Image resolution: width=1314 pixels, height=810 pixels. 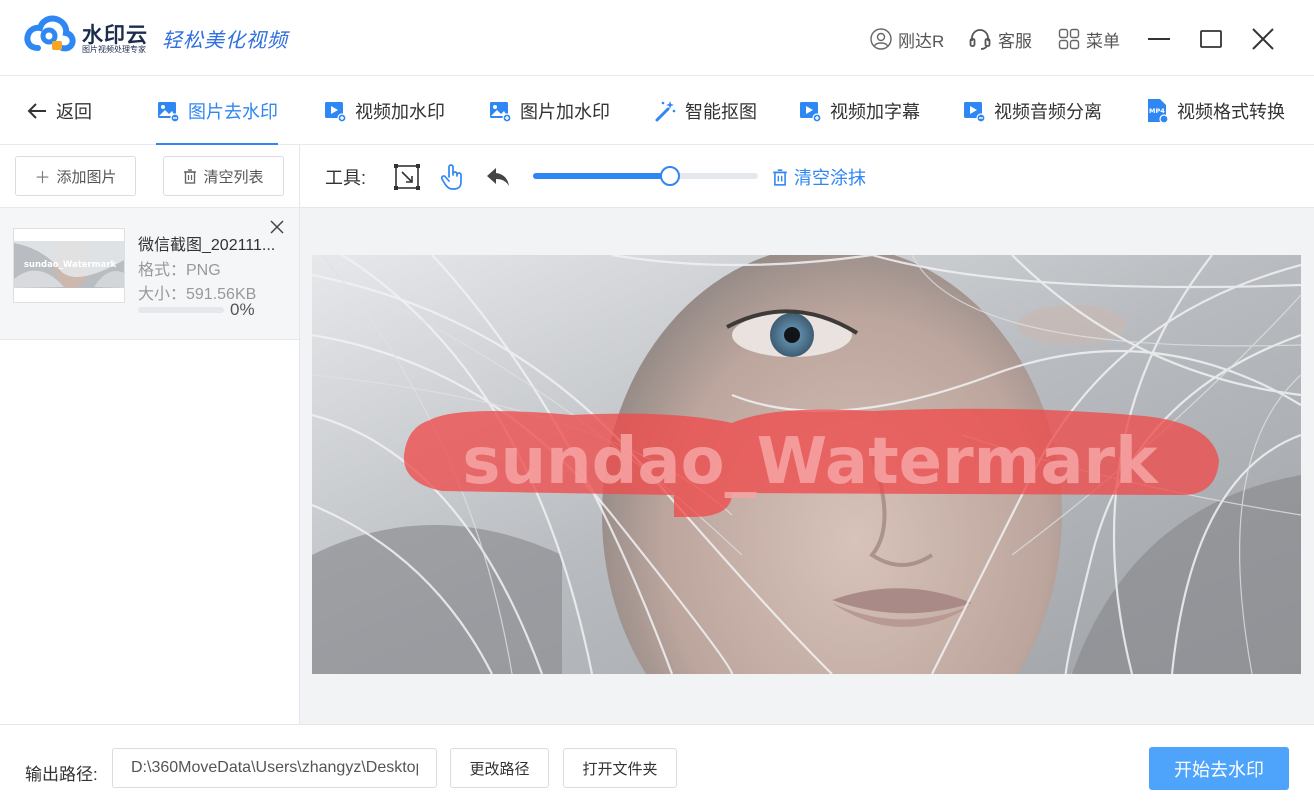 I want to click on clear-paint-label: 清空涂抹, so click(x=830, y=178).